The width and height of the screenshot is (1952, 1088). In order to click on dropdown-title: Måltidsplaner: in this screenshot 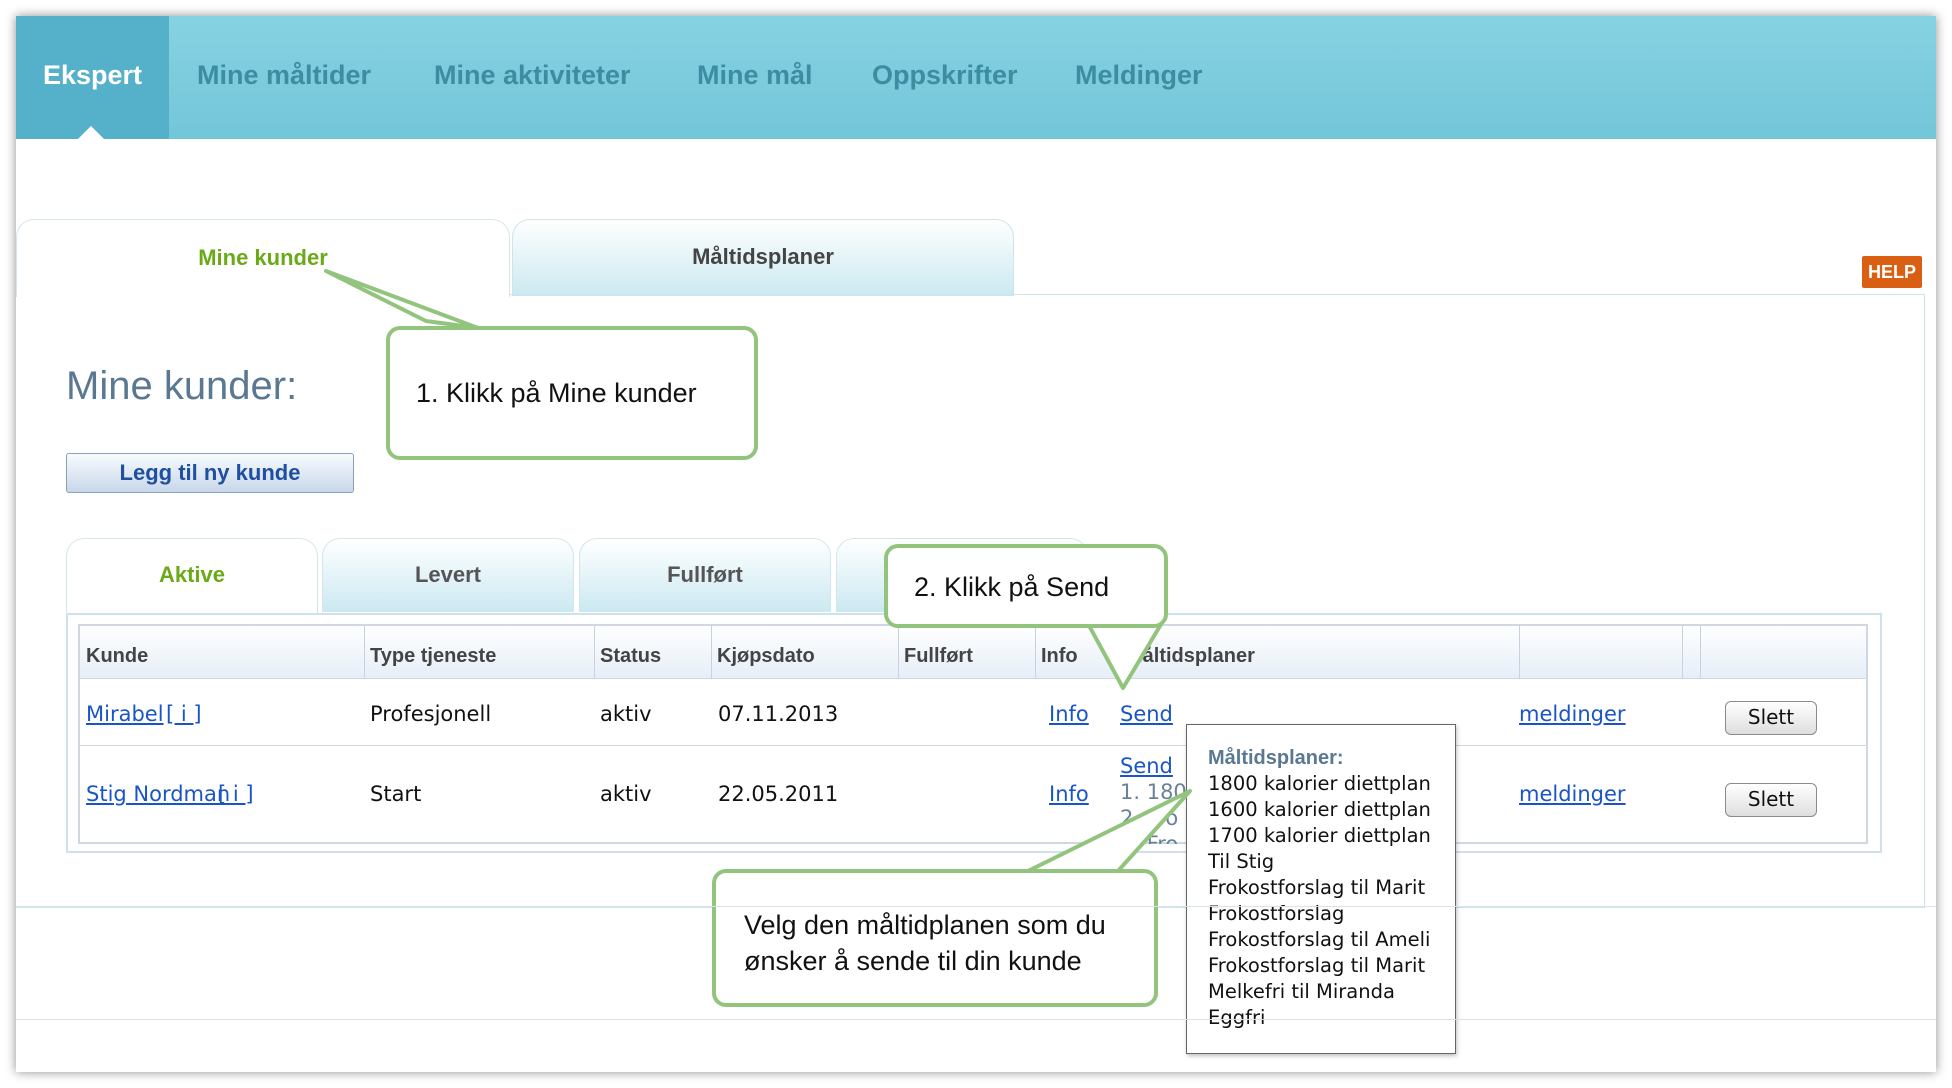, I will do `click(1276, 758)`.